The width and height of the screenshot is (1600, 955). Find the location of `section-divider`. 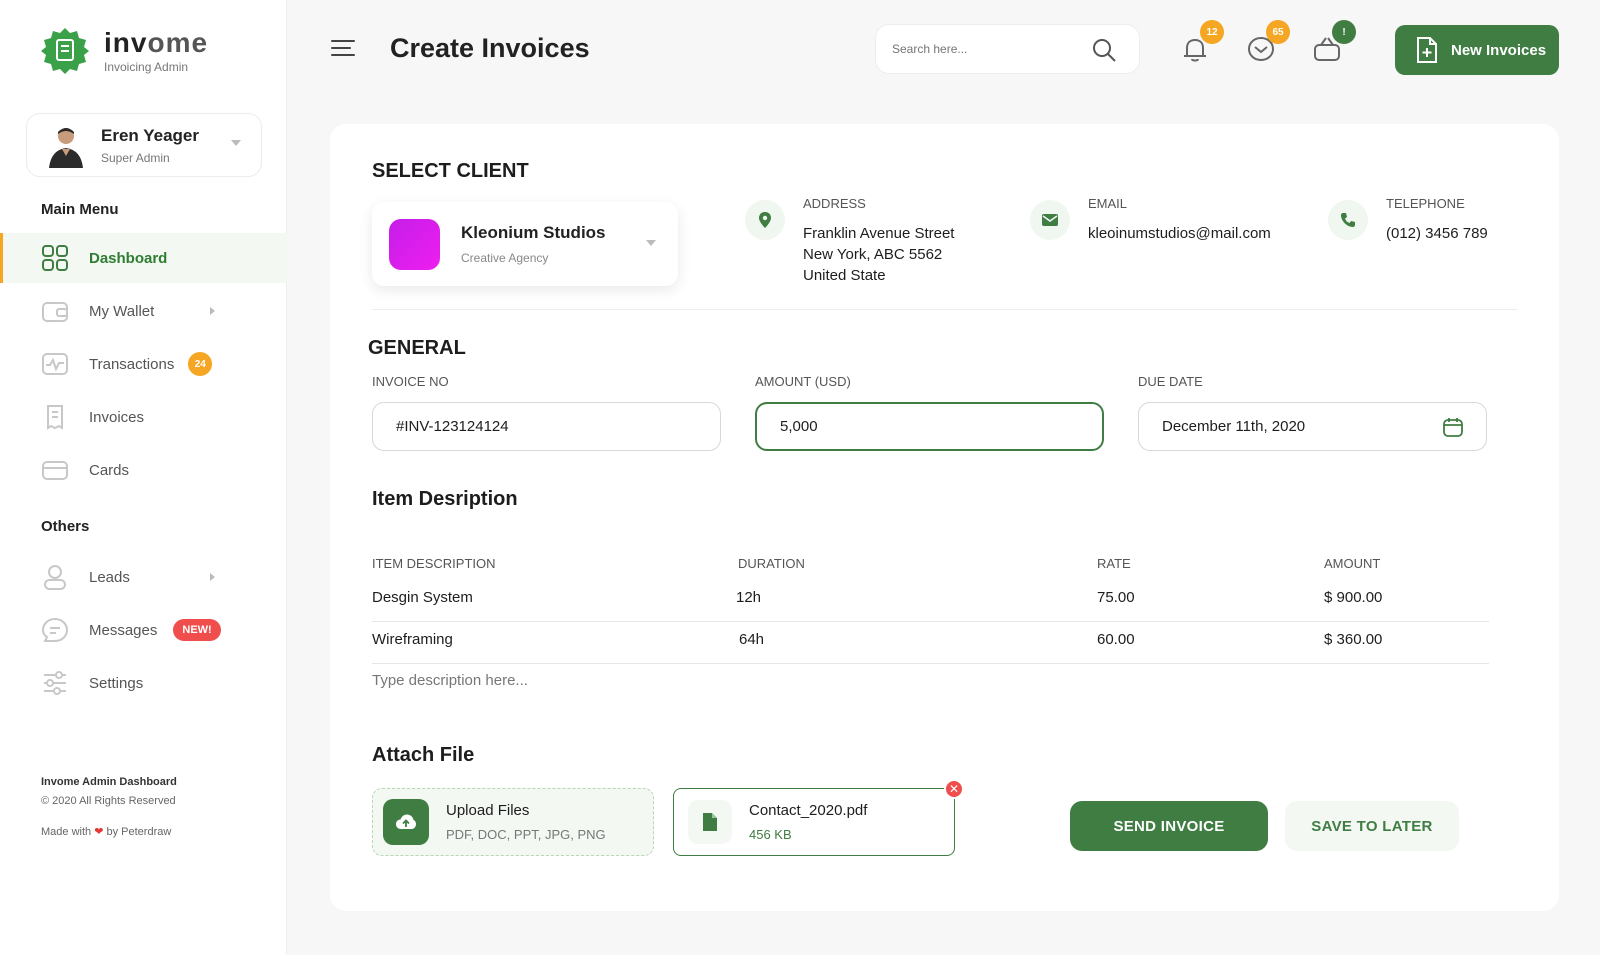

section-divider is located at coordinates (944, 309).